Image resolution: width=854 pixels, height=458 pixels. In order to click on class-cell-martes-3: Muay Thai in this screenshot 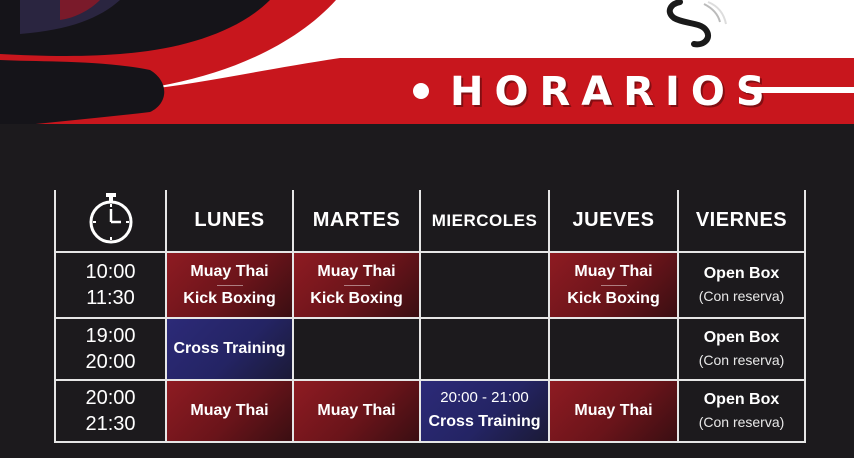, I will do `click(356, 411)`.